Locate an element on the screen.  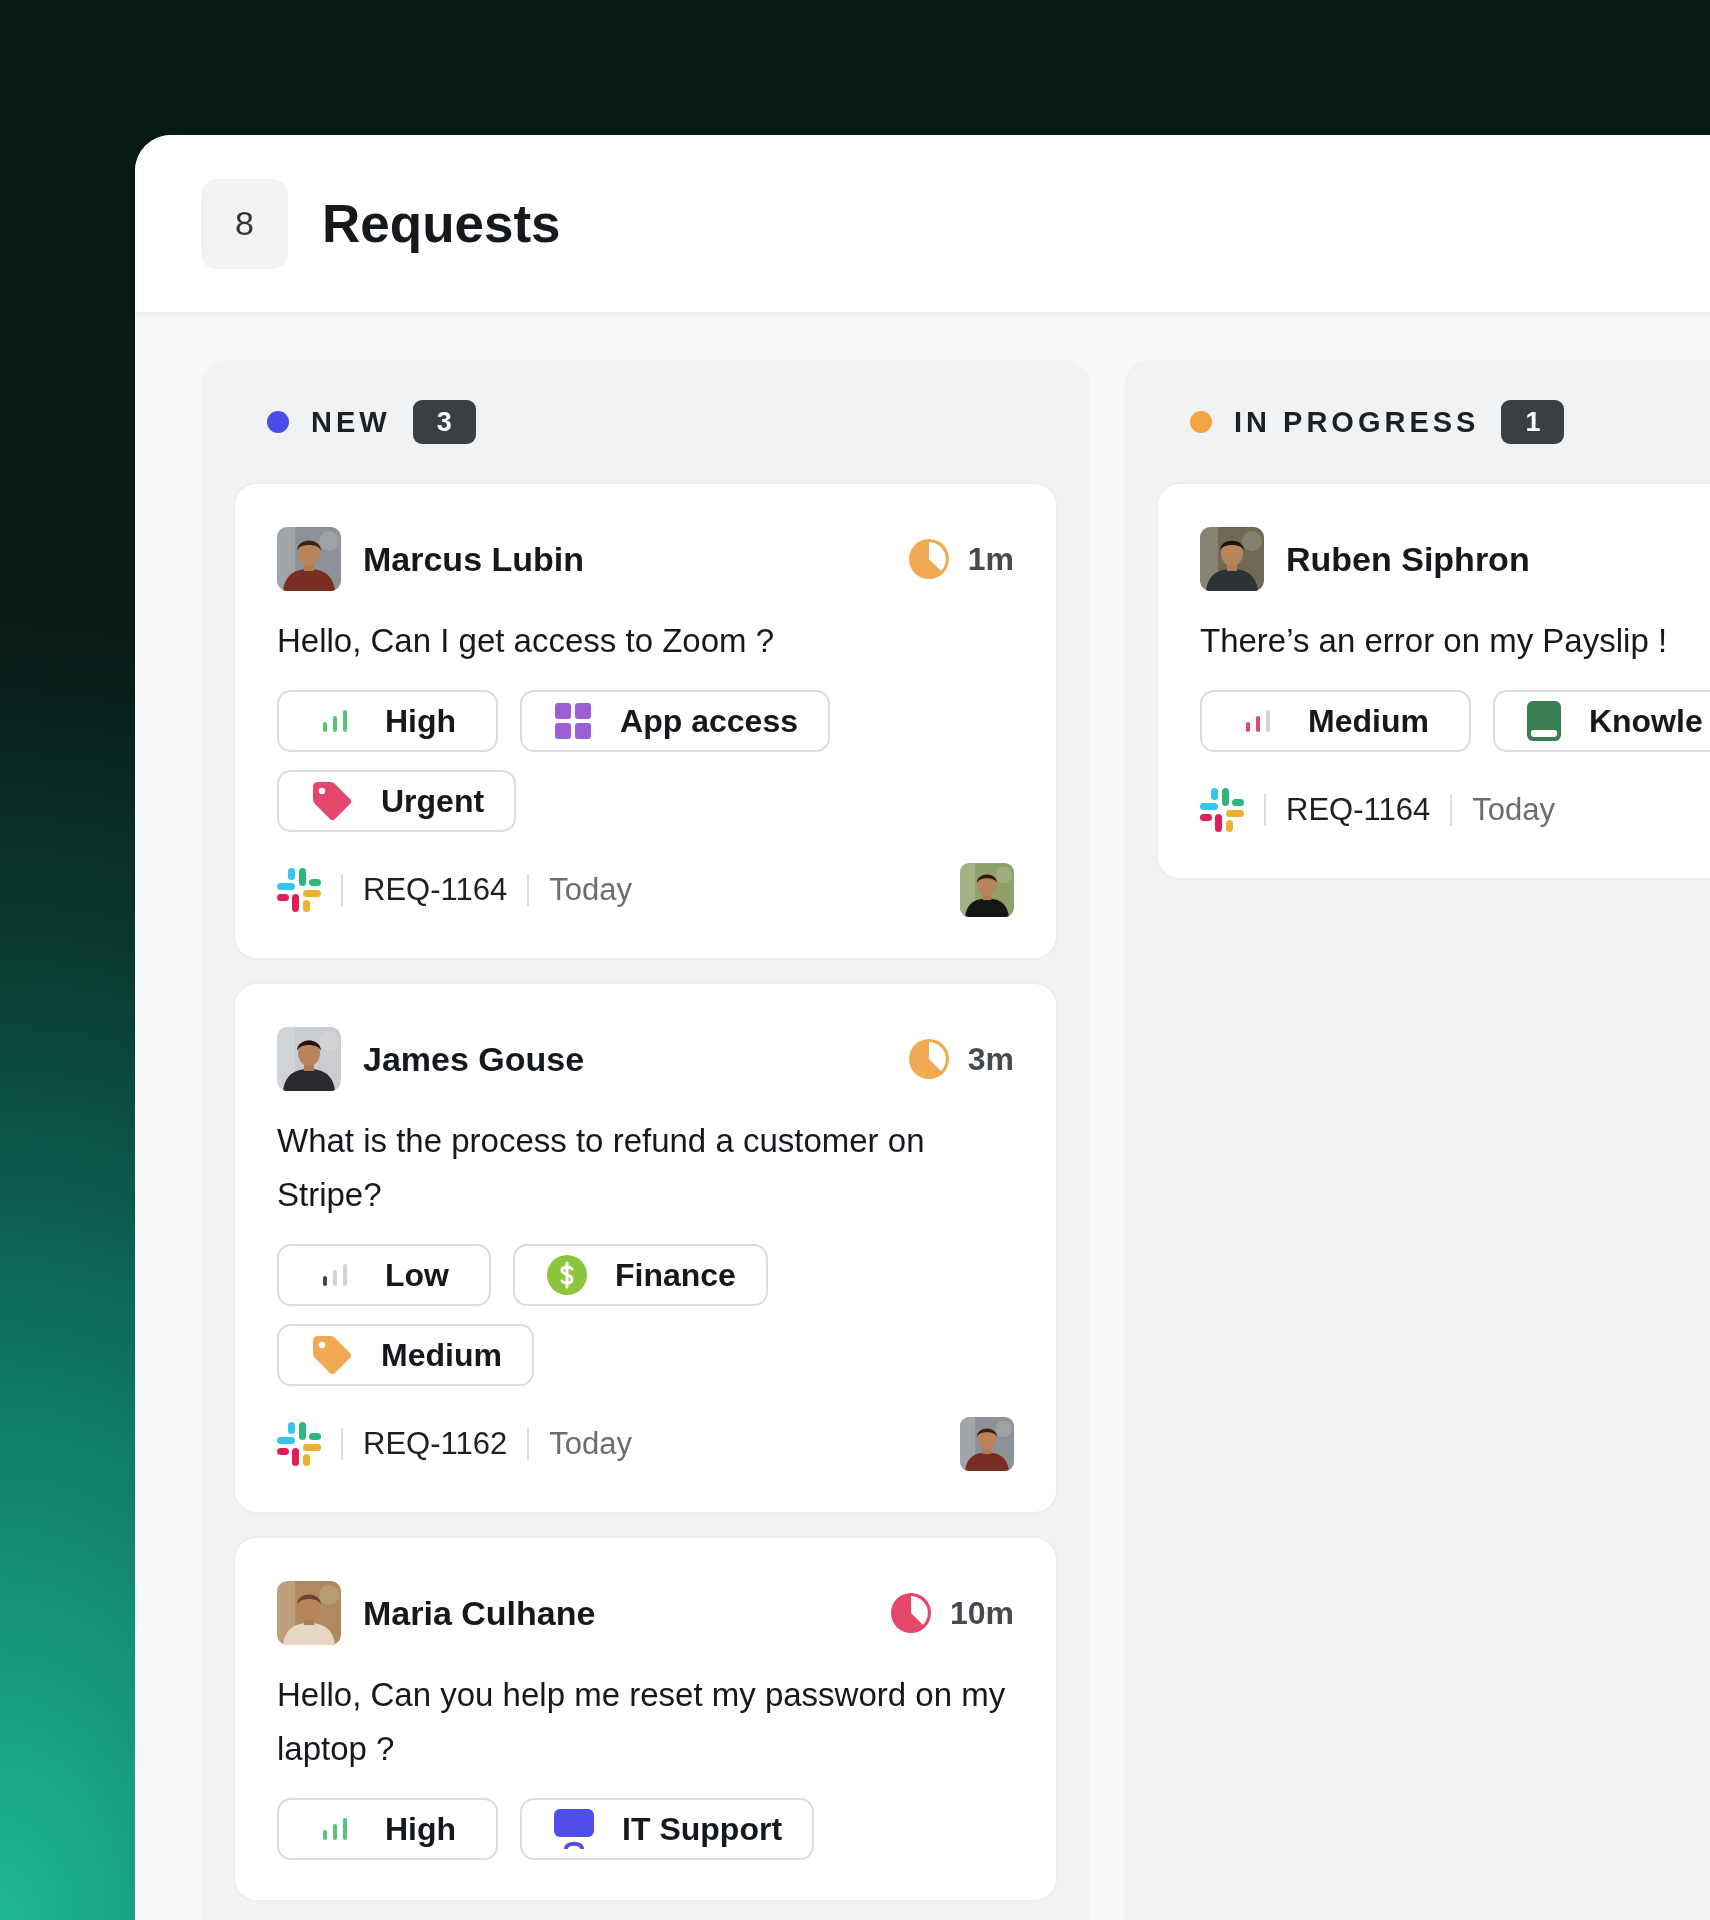
request-card: James Gouse 3m What is the process to refund a customer on Stripe? Low Finance Medium REQ-1162 Today is located at coordinates (645, 1248).